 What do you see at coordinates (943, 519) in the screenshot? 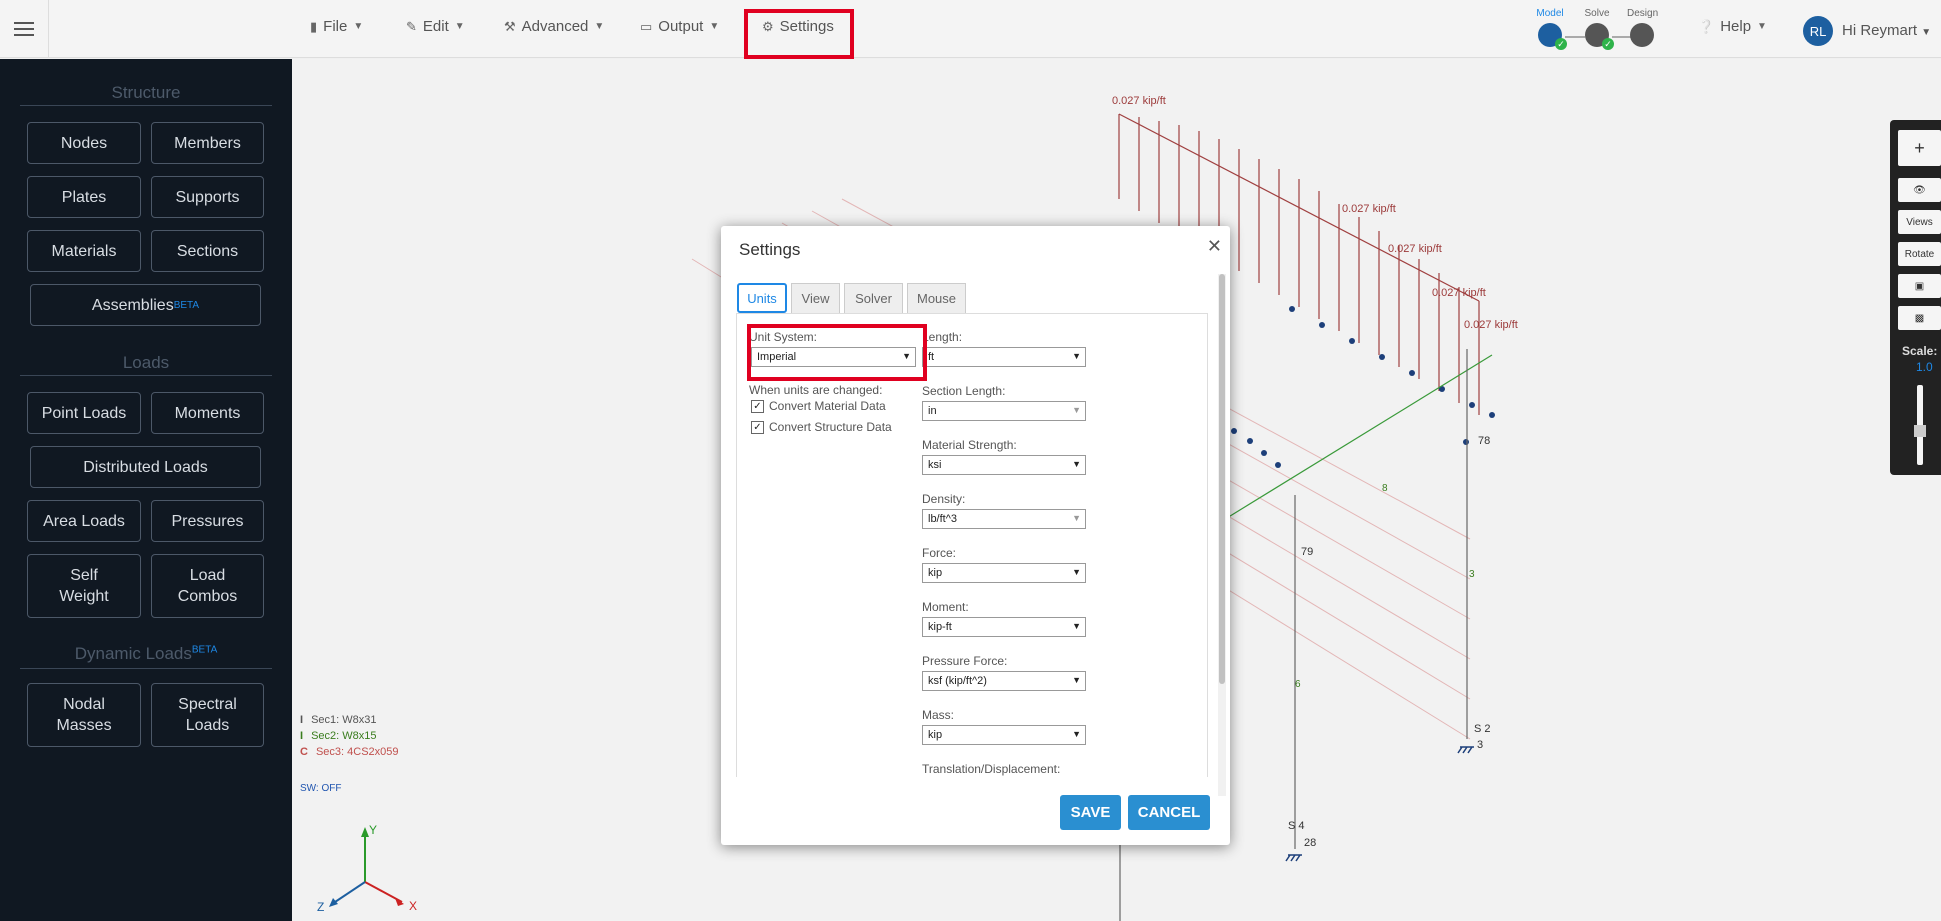
I see `density-value: lb/ft^3` at bounding box center [943, 519].